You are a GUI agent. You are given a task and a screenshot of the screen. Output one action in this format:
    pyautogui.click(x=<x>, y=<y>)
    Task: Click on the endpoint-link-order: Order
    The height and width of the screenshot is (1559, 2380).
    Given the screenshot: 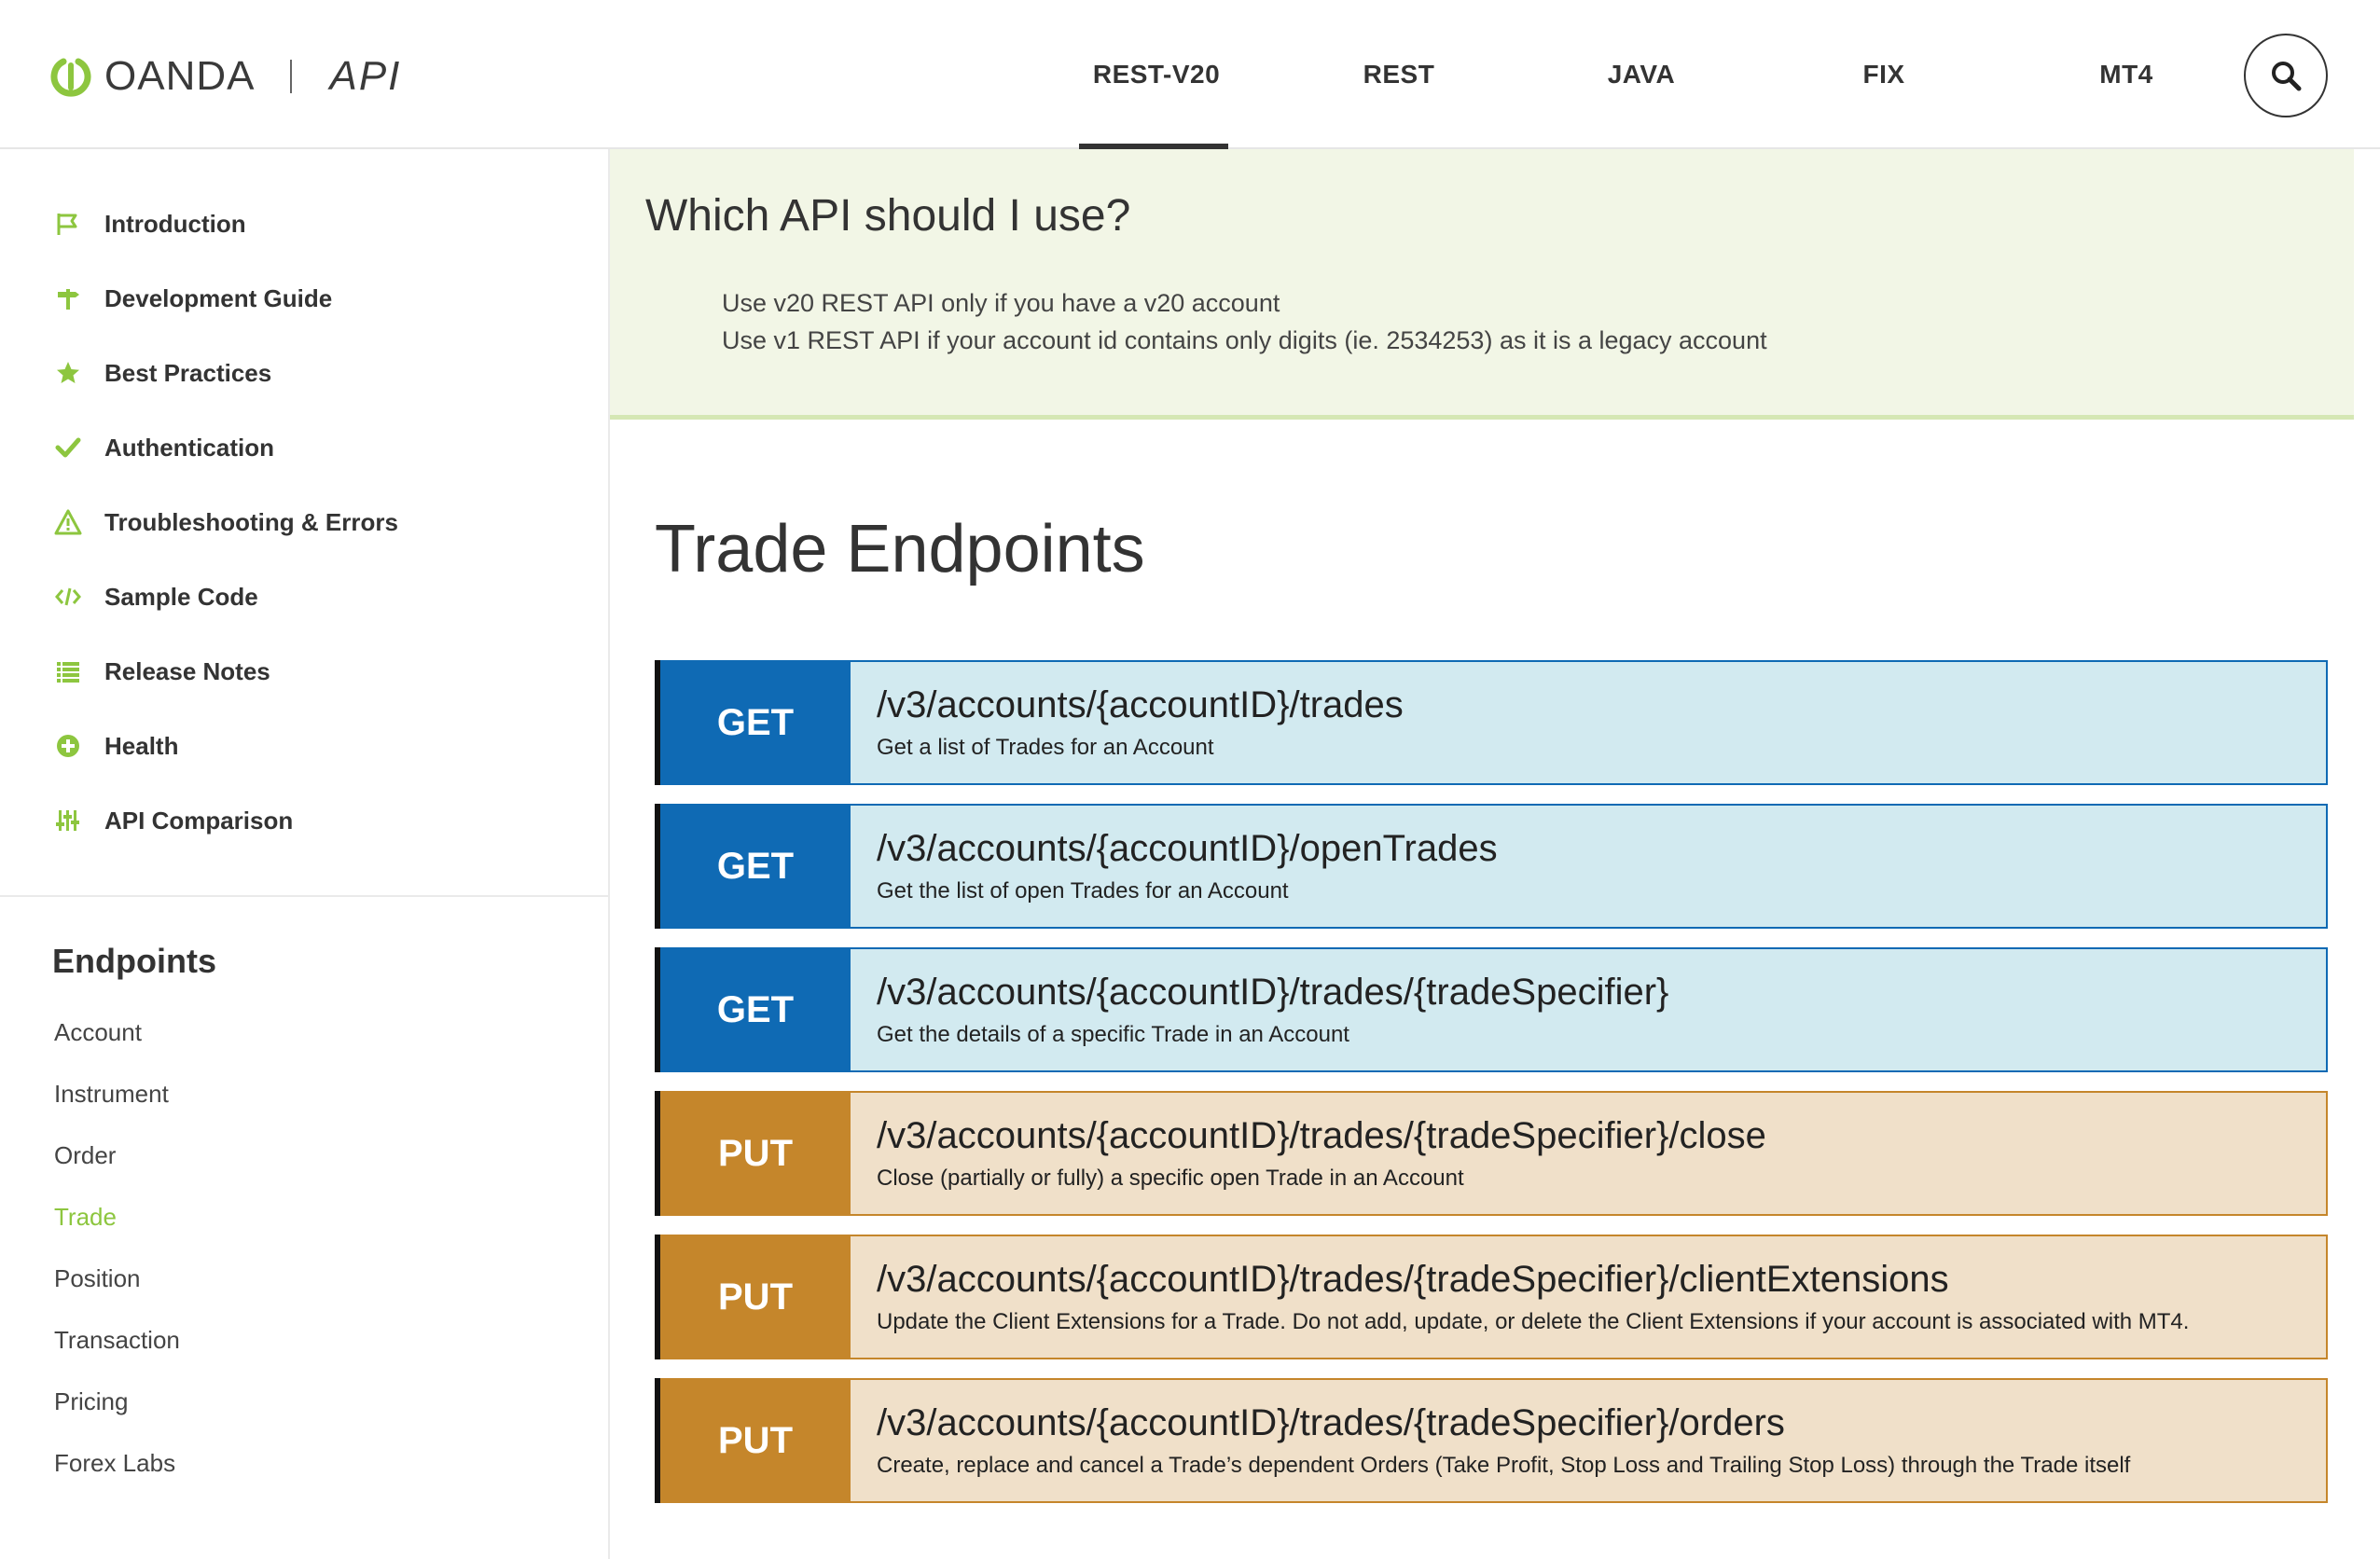 What is the action you would take?
    pyautogui.click(x=85, y=1155)
    